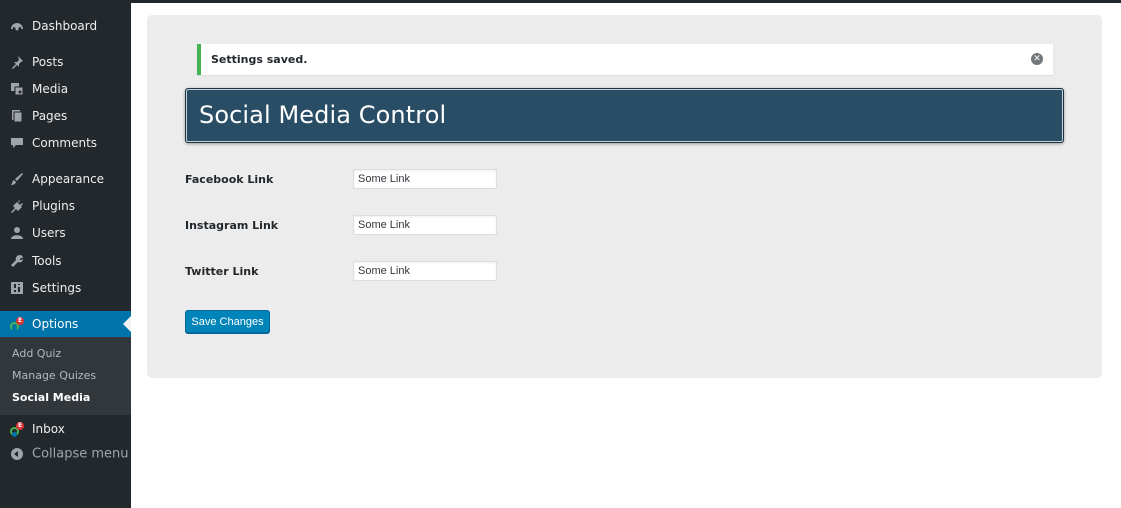 The height and width of the screenshot is (508, 1121). I want to click on sidebar-item-label: Pages, so click(50, 116).